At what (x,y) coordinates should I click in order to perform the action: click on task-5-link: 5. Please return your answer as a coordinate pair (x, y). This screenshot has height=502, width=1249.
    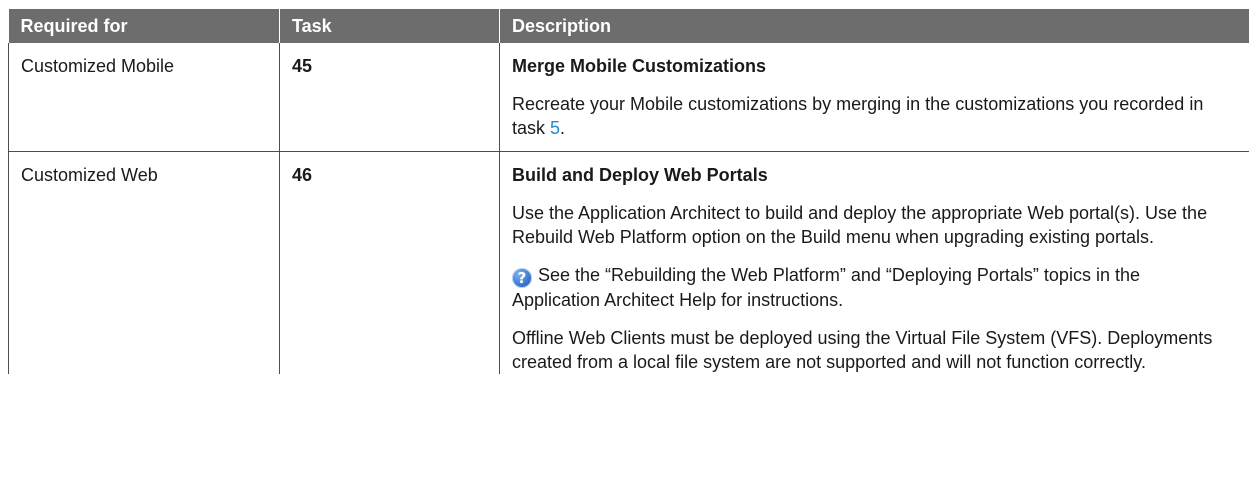
    Looking at the image, I should click on (555, 128).